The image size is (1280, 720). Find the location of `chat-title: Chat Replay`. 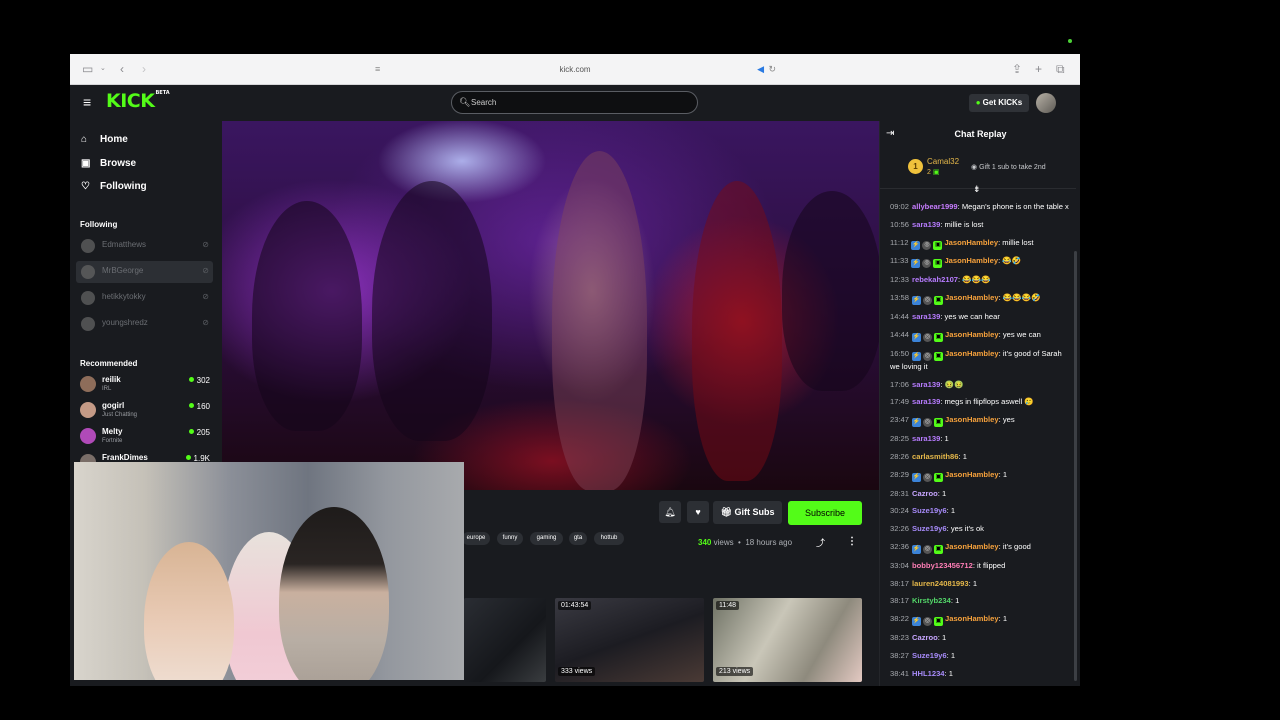

chat-title: Chat Replay is located at coordinates (980, 134).